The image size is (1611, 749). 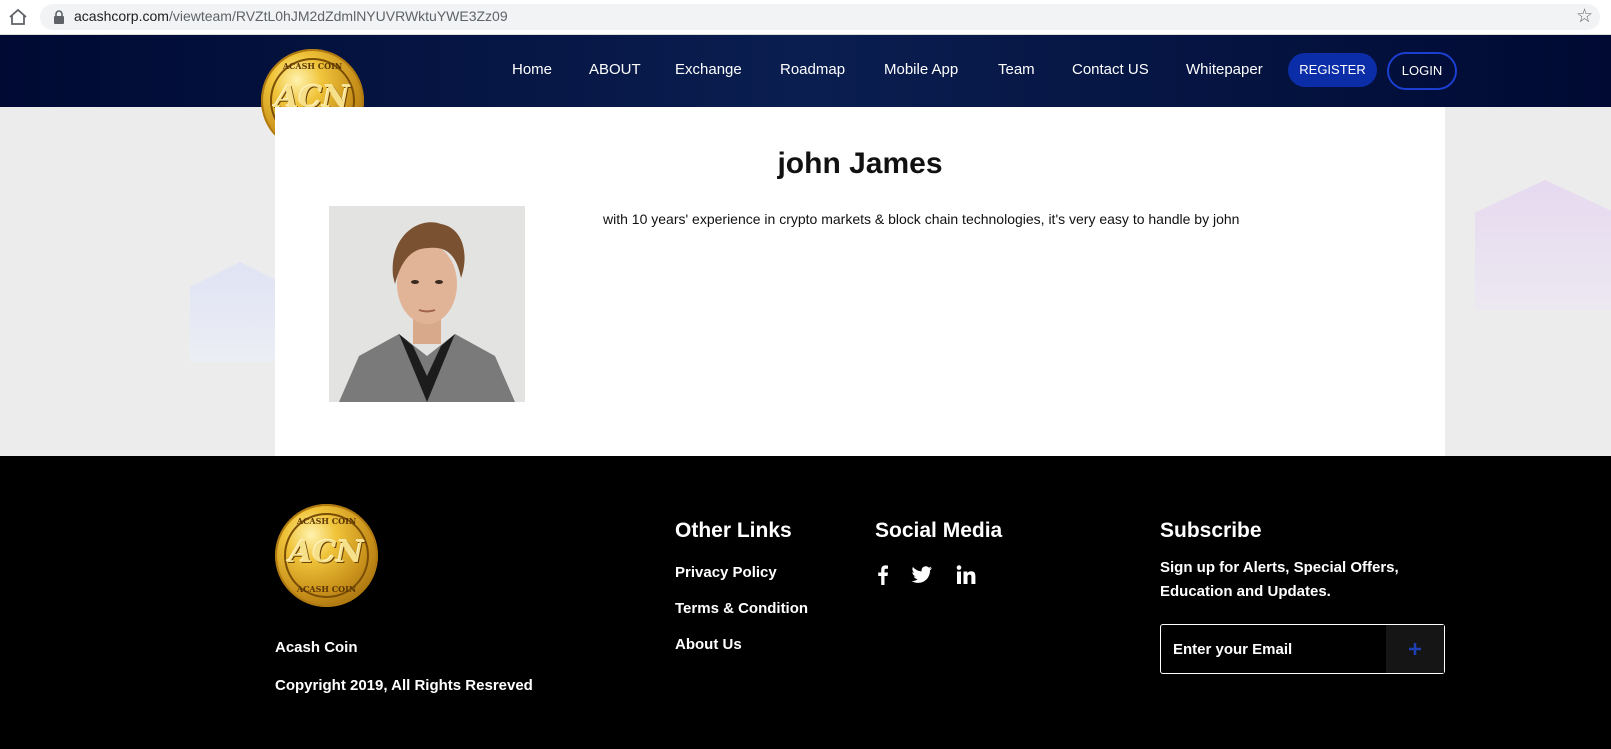 I want to click on email-input, so click(x=1273, y=649).